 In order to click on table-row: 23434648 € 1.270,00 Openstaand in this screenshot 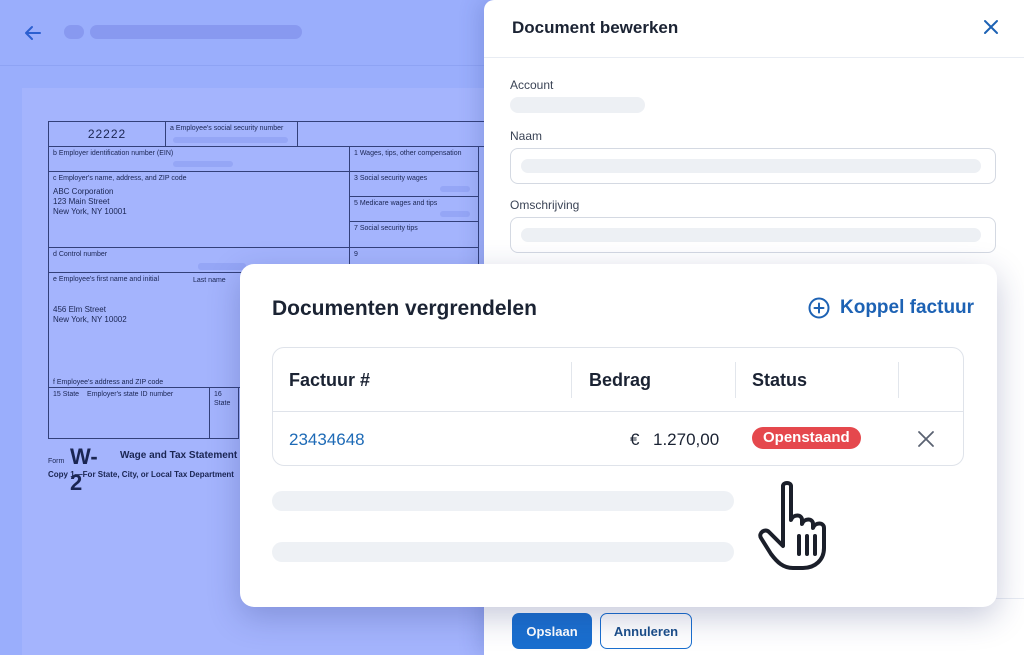, I will do `click(618, 439)`.